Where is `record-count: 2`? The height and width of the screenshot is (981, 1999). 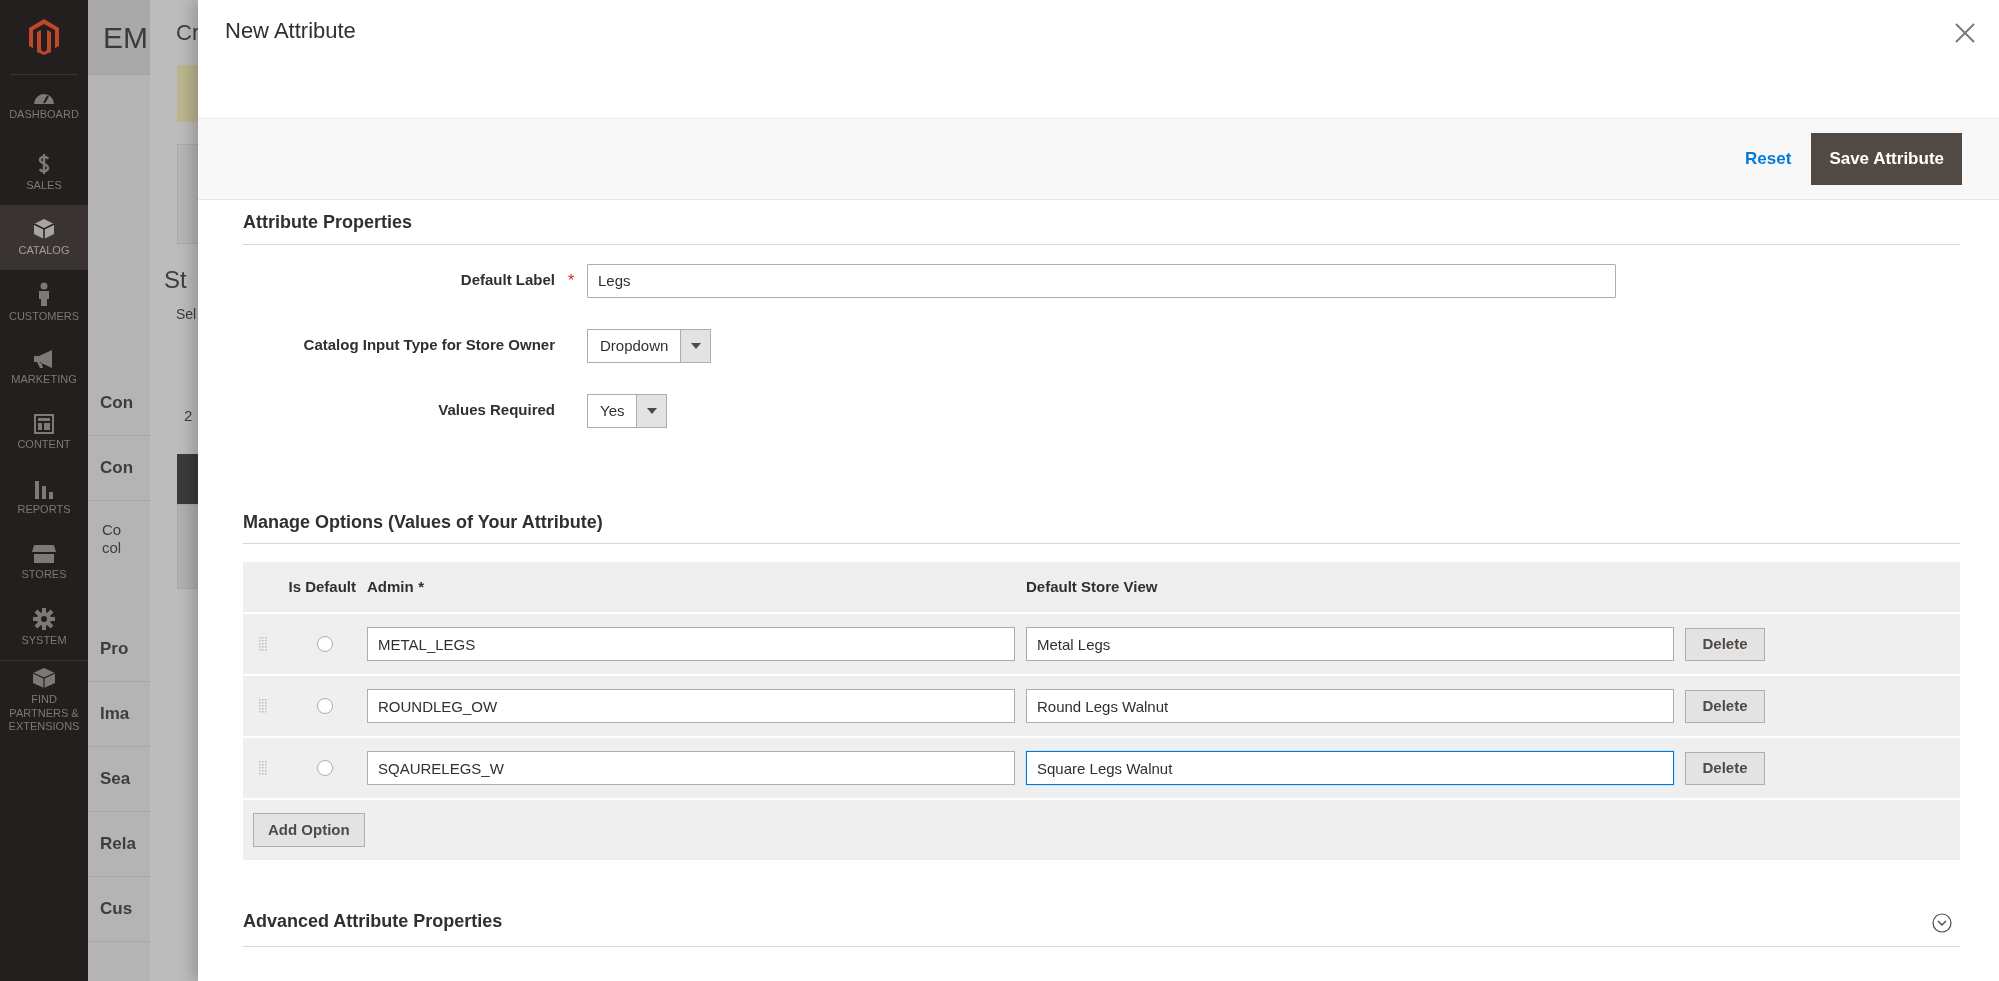
record-count: 2 is located at coordinates (188, 416).